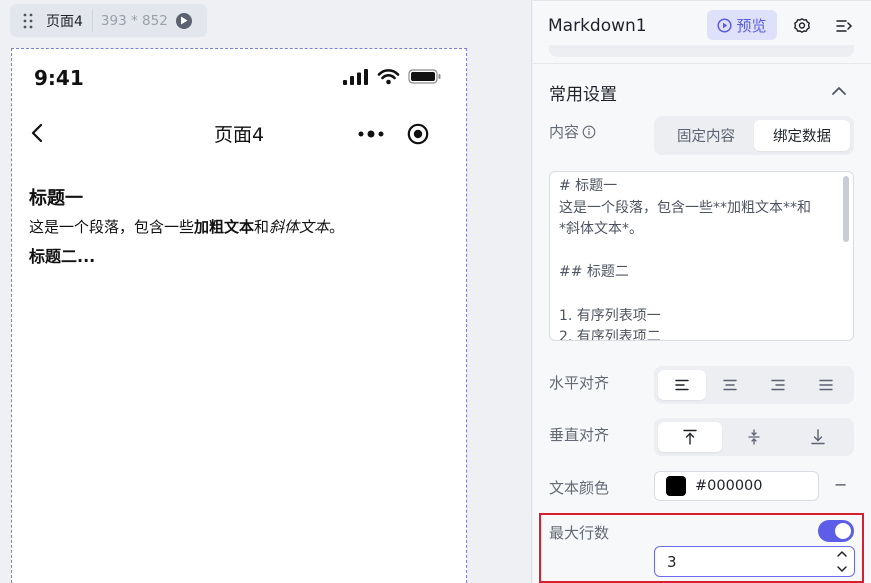 The image size is (871, 583). What do you see at coordinates (59, 78) in the screenshot?
I see `status-time: 9:41` at bounding box center [59, 78].